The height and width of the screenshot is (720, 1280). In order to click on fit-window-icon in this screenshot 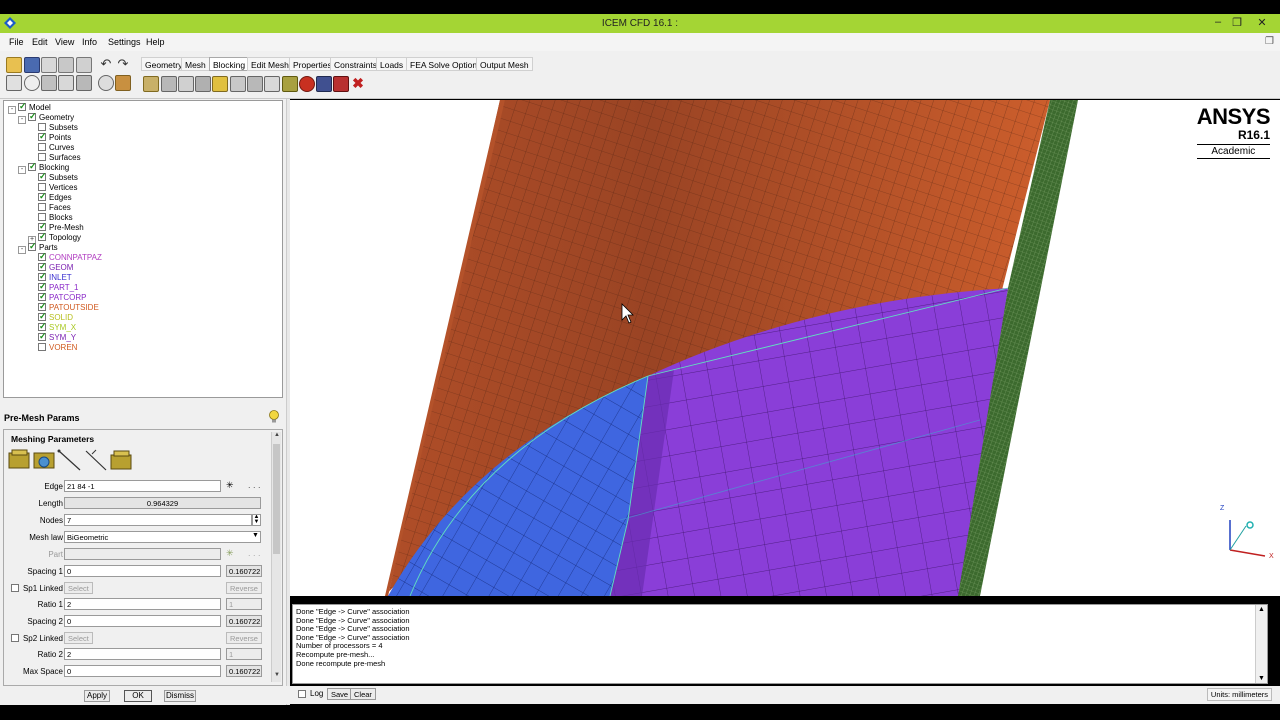, I will do `click(14, 83)`.